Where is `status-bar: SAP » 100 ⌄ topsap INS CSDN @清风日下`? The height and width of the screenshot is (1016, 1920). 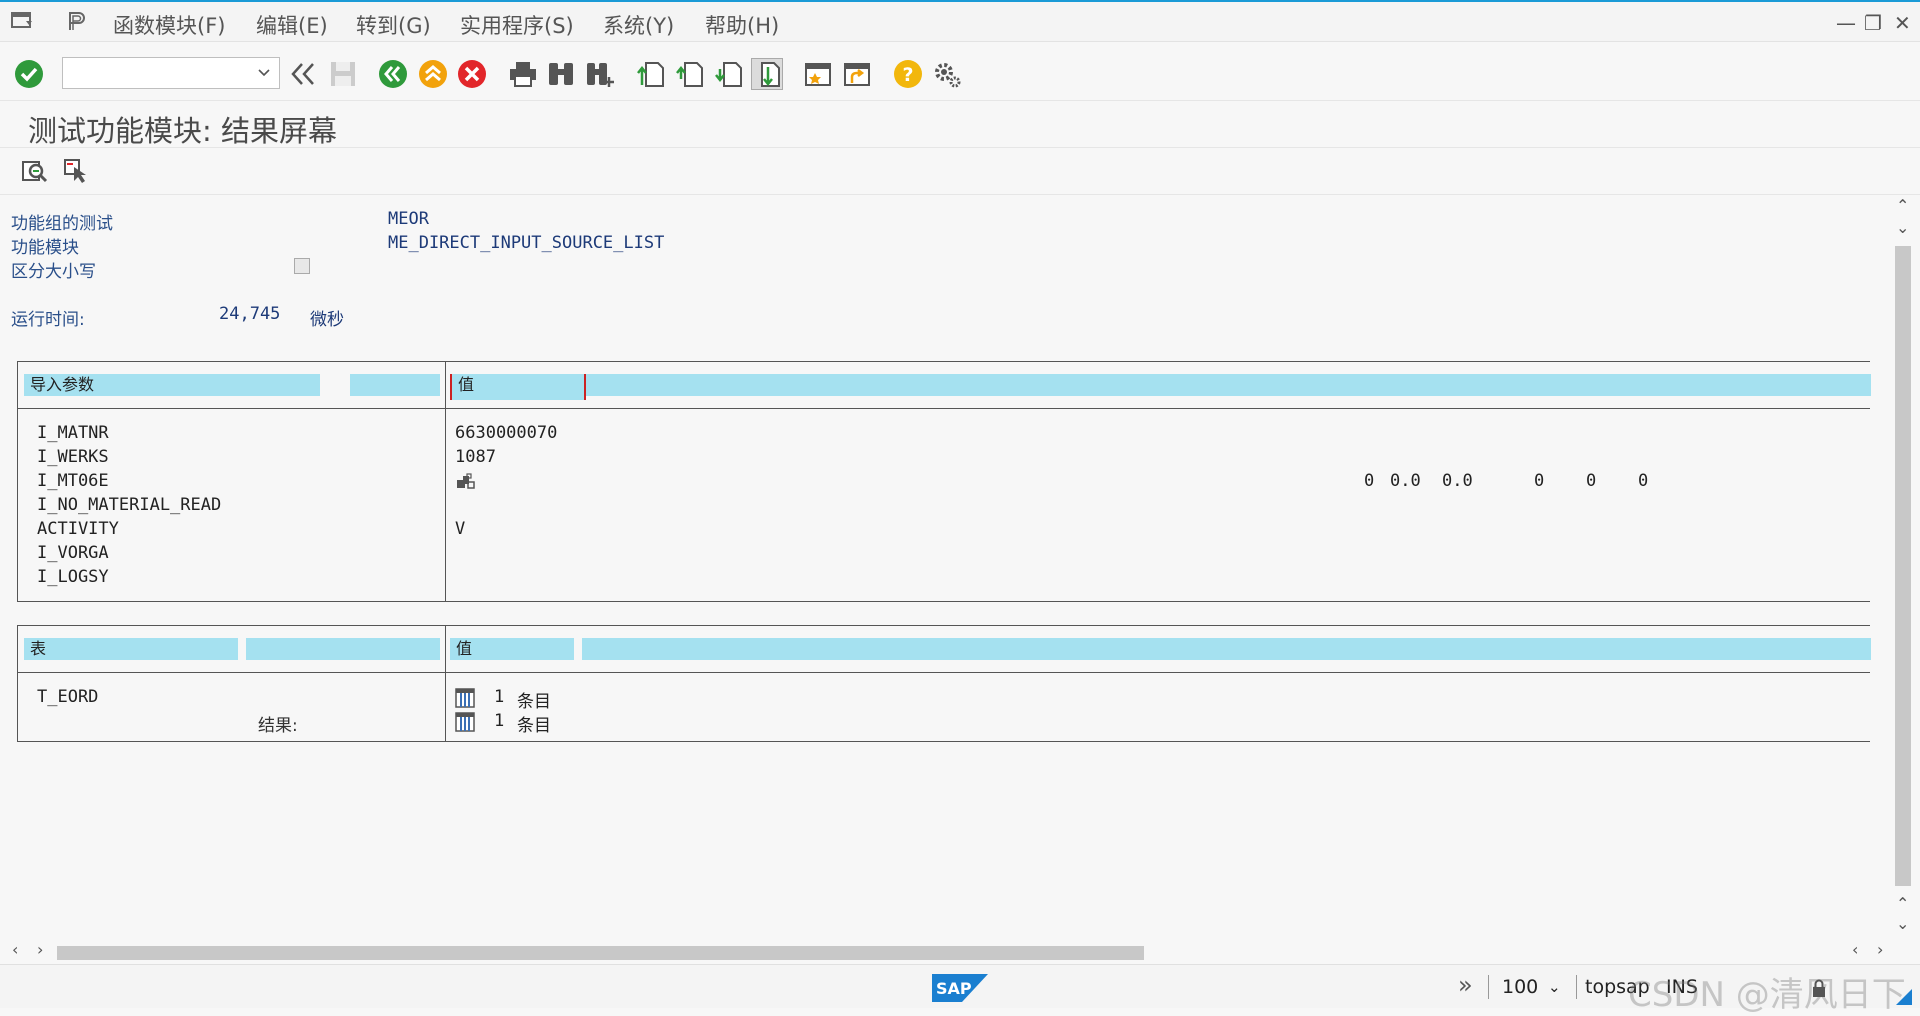
status-bar: SAP » 100 ⌄ topsap INS CSDN @清风日下 is located at coordinates (960, 989).